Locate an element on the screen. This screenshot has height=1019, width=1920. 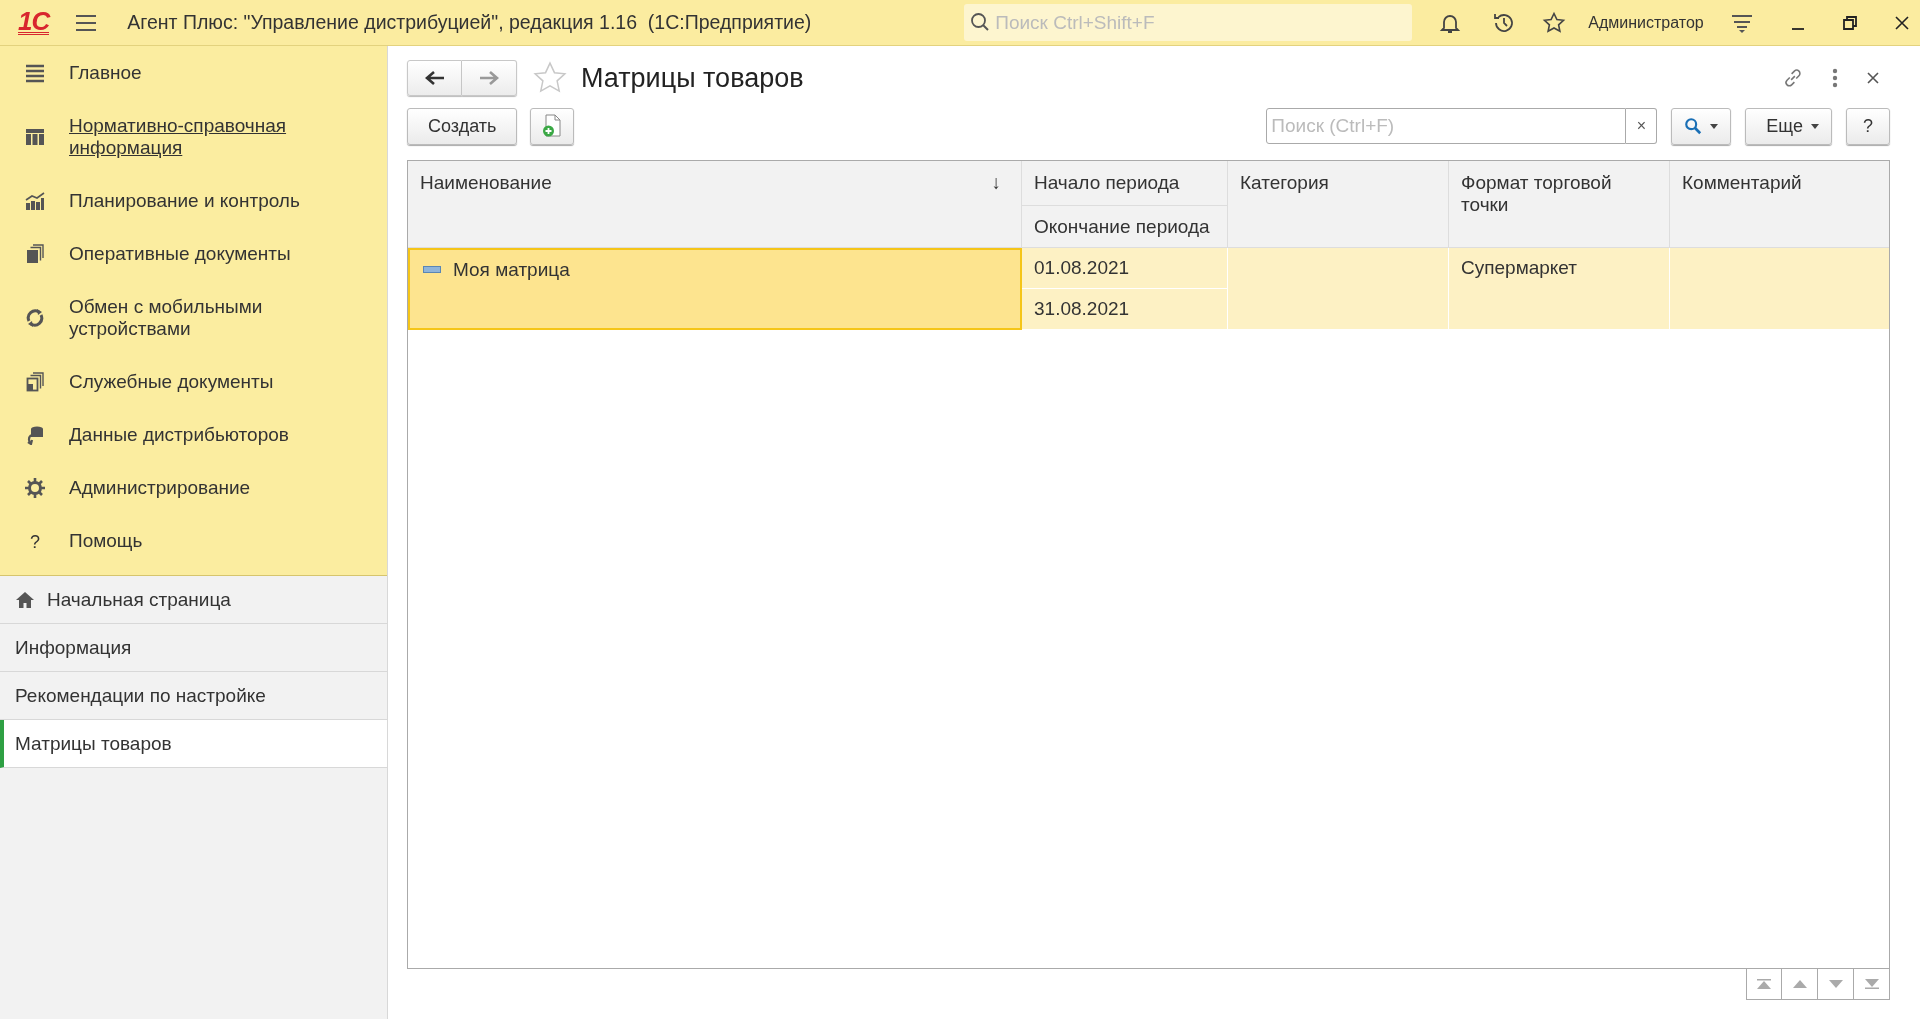
list-icon is located at coordinates (35, 72).